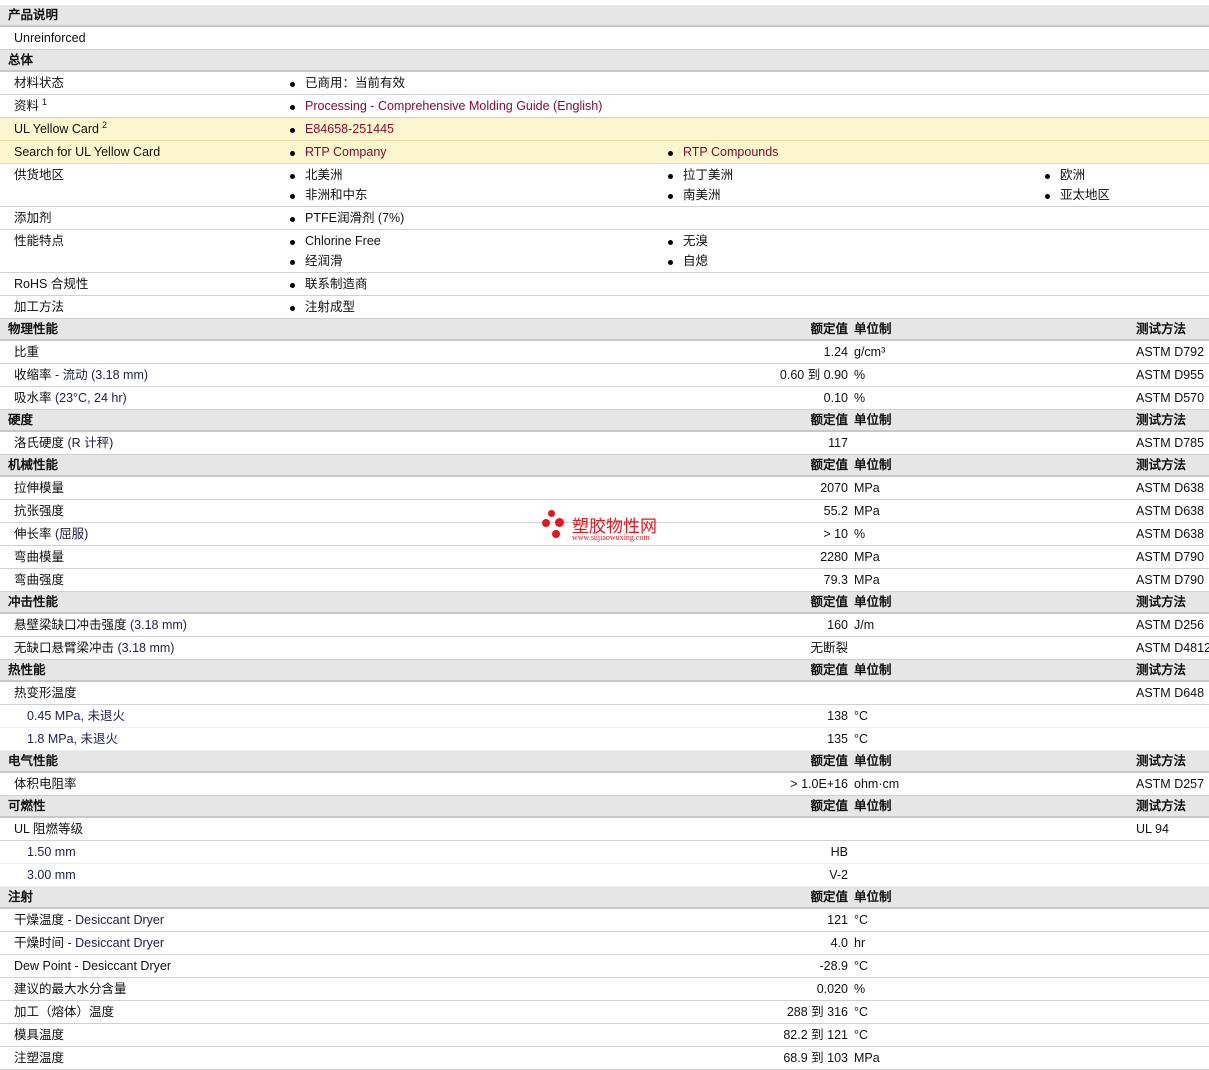 The width and height of the screenshot is (1209, 1070). I want to click on label-text: RoHS 合规性, so click(51, 284).